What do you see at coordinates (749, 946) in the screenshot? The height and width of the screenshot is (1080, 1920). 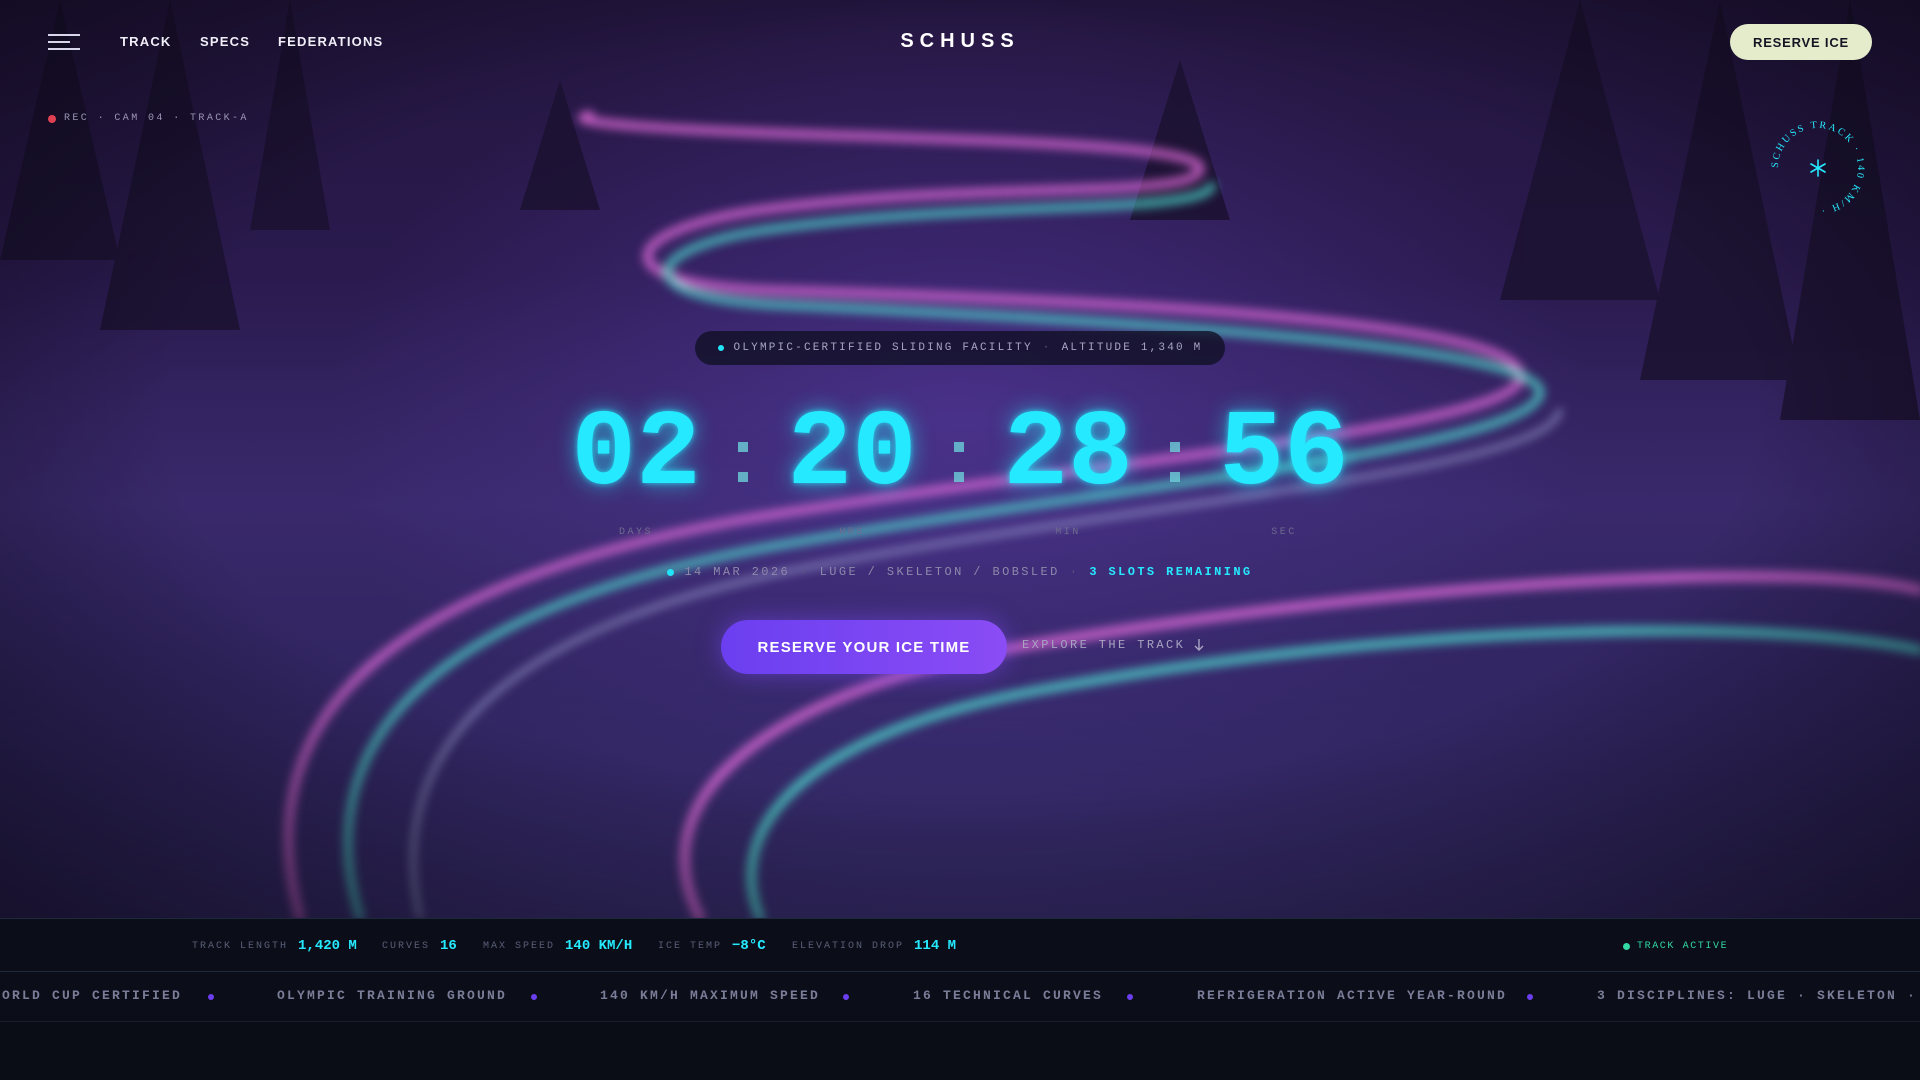 I see `stat-value: −8°C` at bounding box center [749, 946].